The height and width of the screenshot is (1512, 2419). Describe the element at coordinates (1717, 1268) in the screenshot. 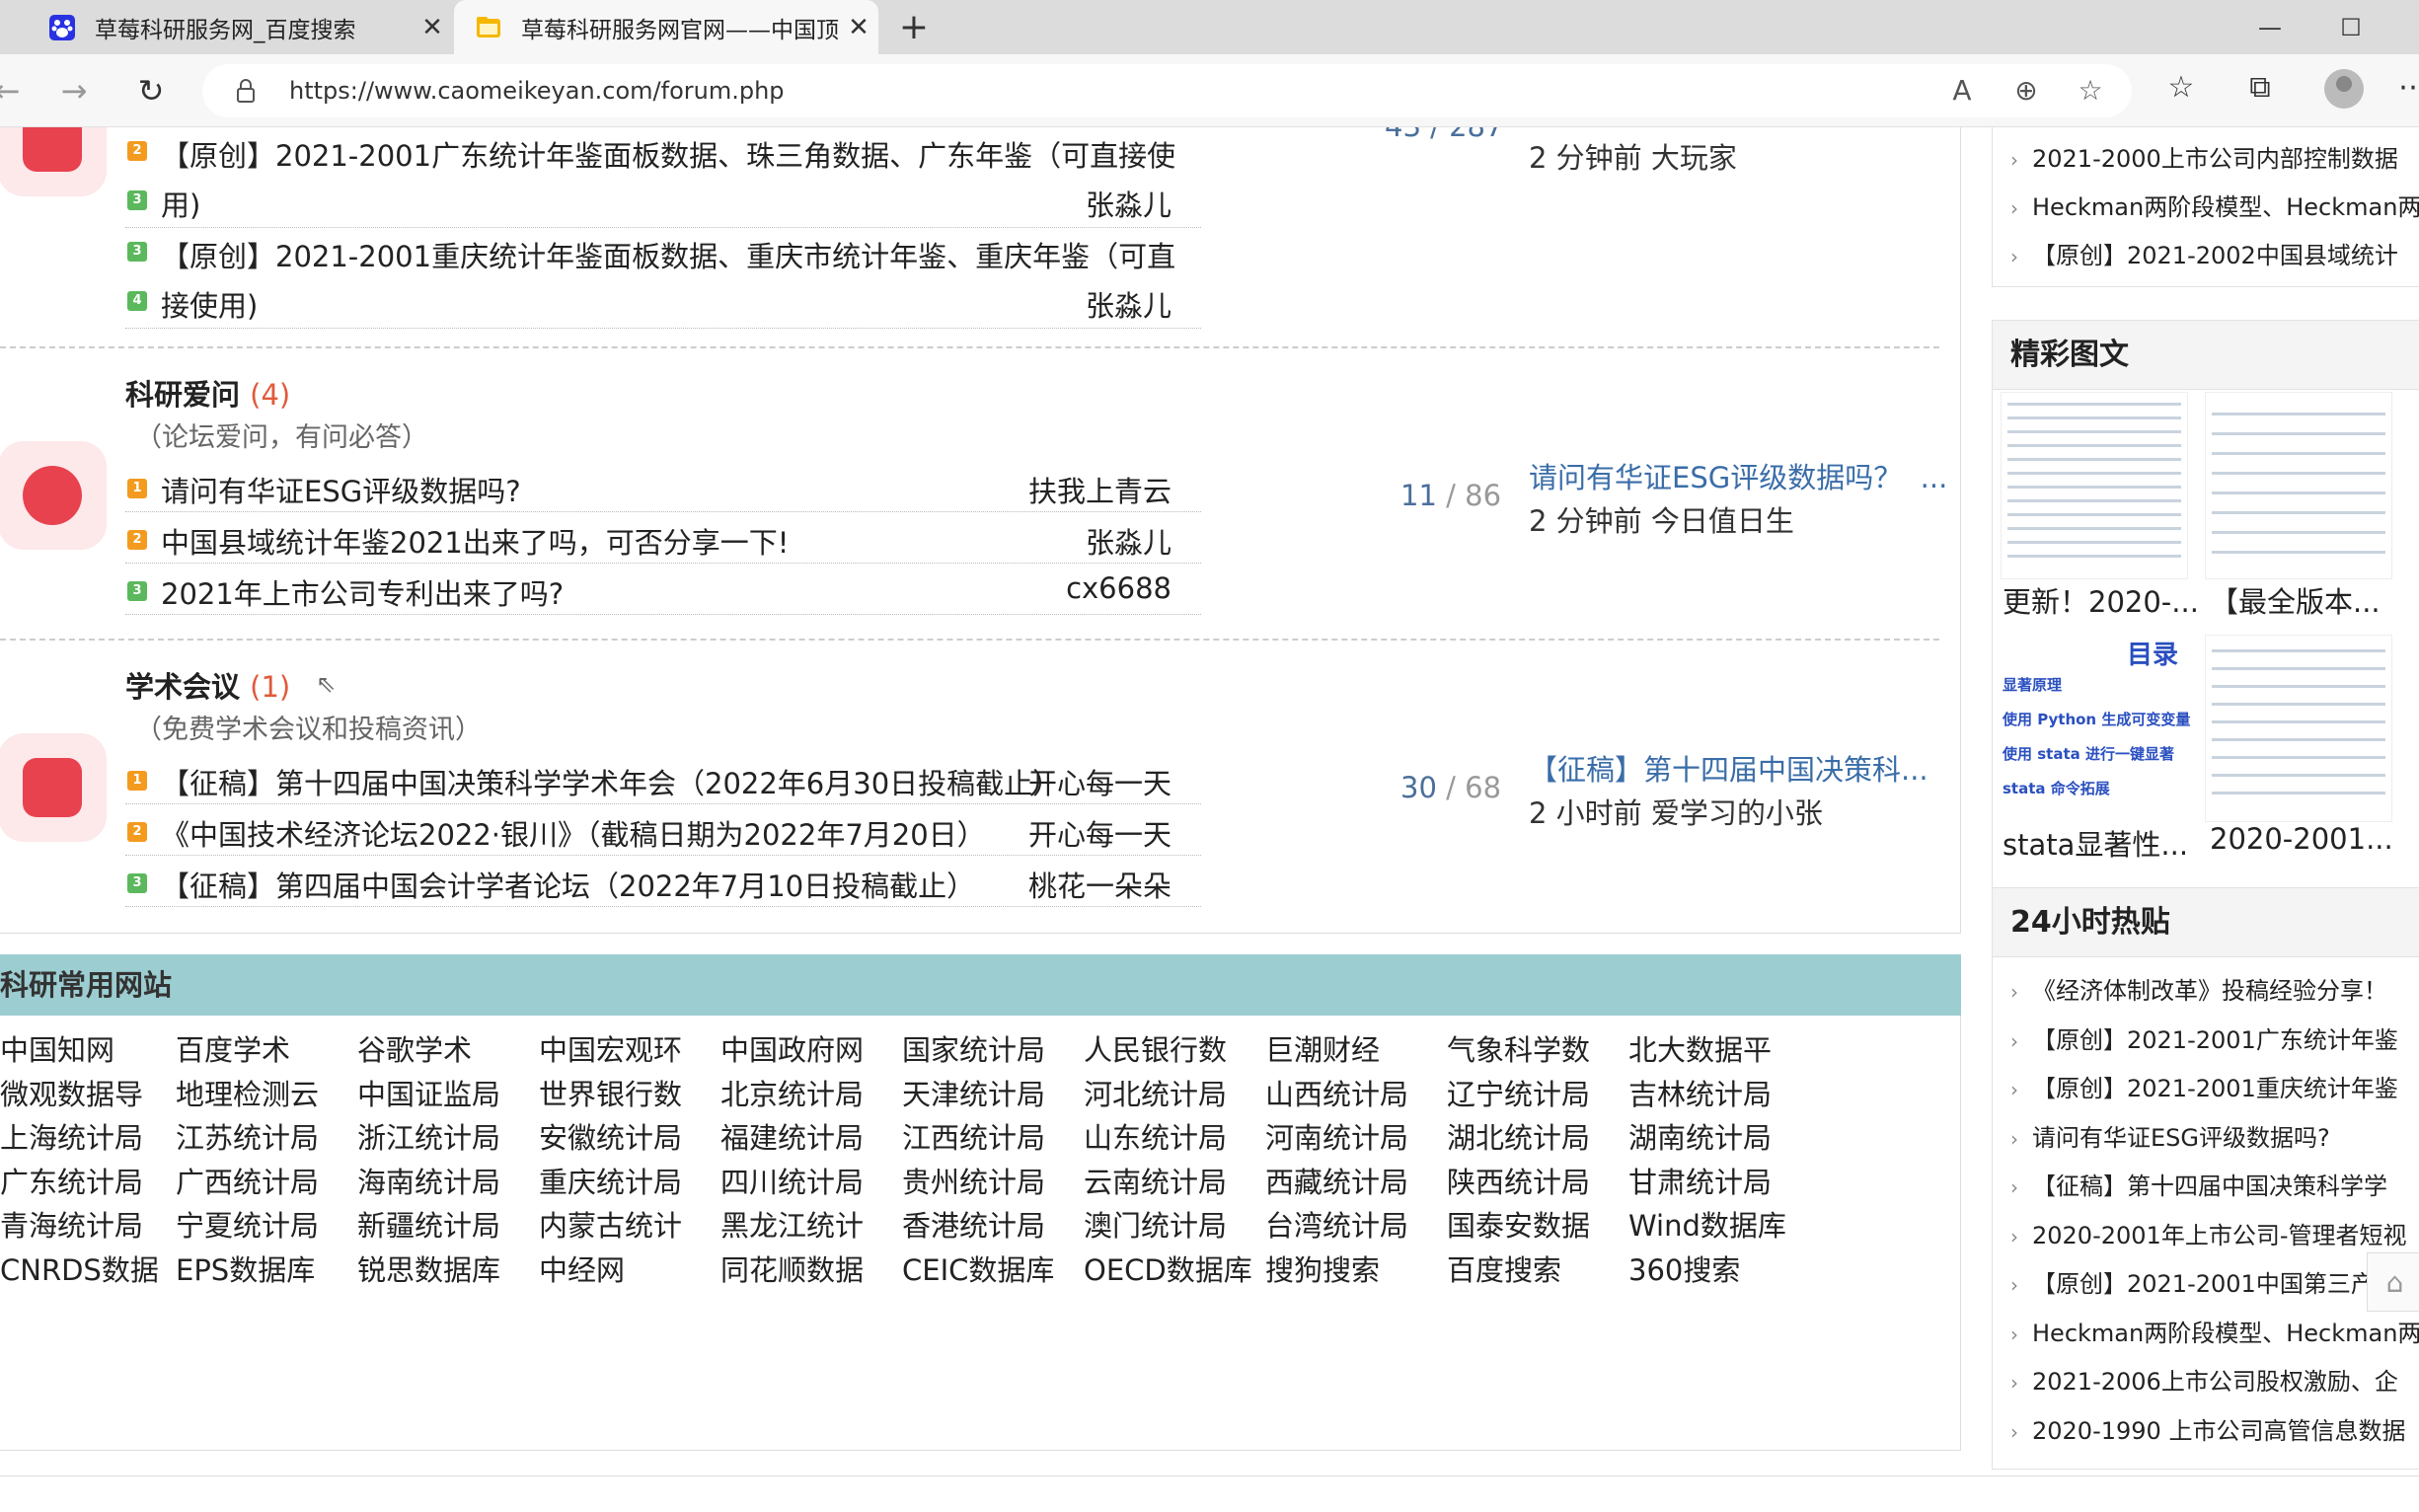

I see `site-link: 360搜索` at that location.